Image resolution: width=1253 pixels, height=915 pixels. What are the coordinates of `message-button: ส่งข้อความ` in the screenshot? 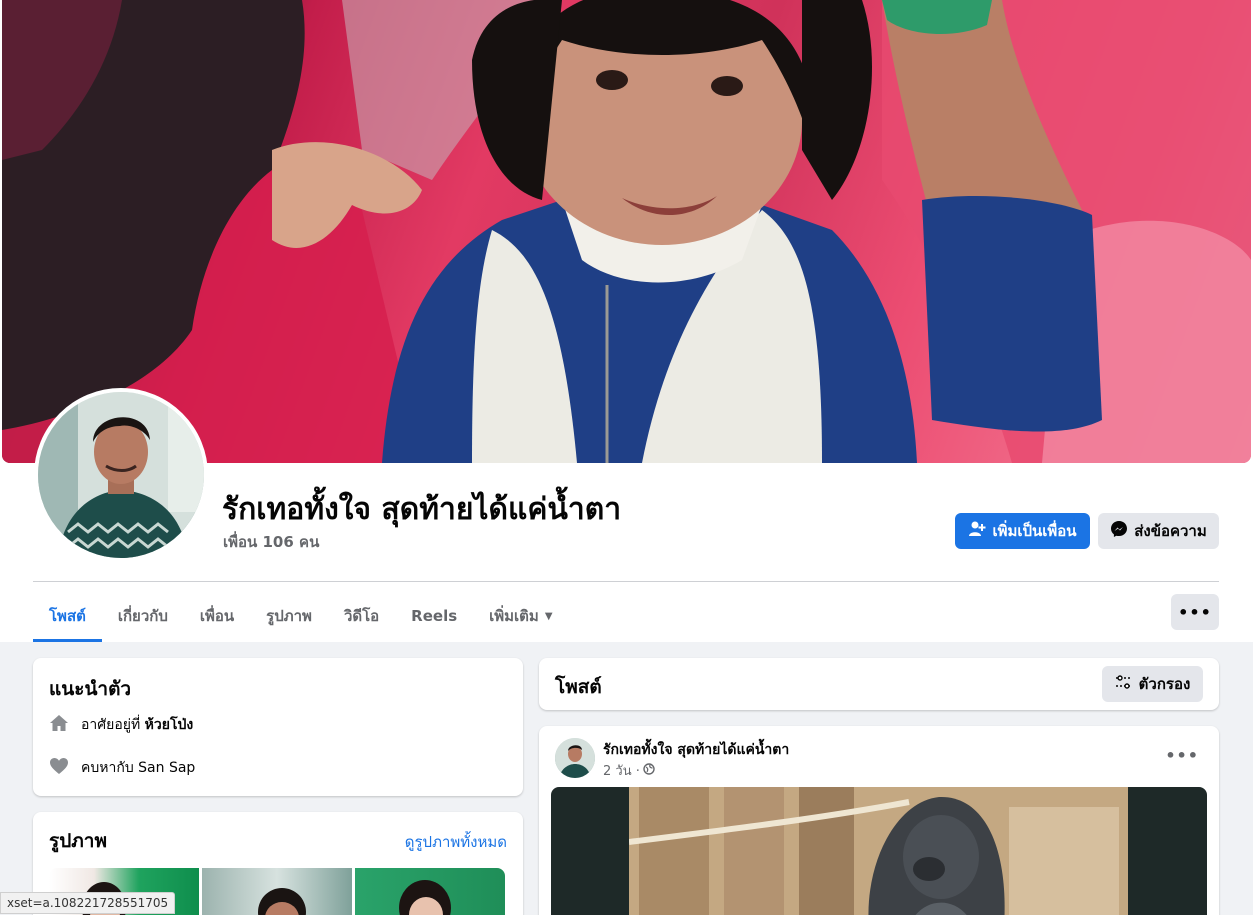 It's located at (1158, 531).